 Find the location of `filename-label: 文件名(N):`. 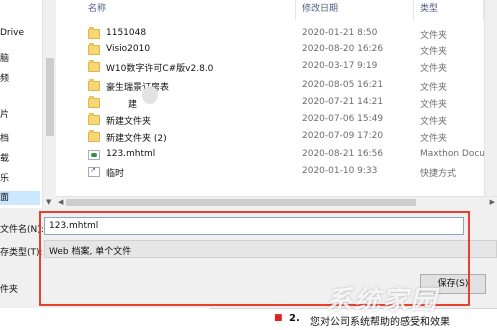

filename-label: 文件名(N): is located at coordinates (22, 230).